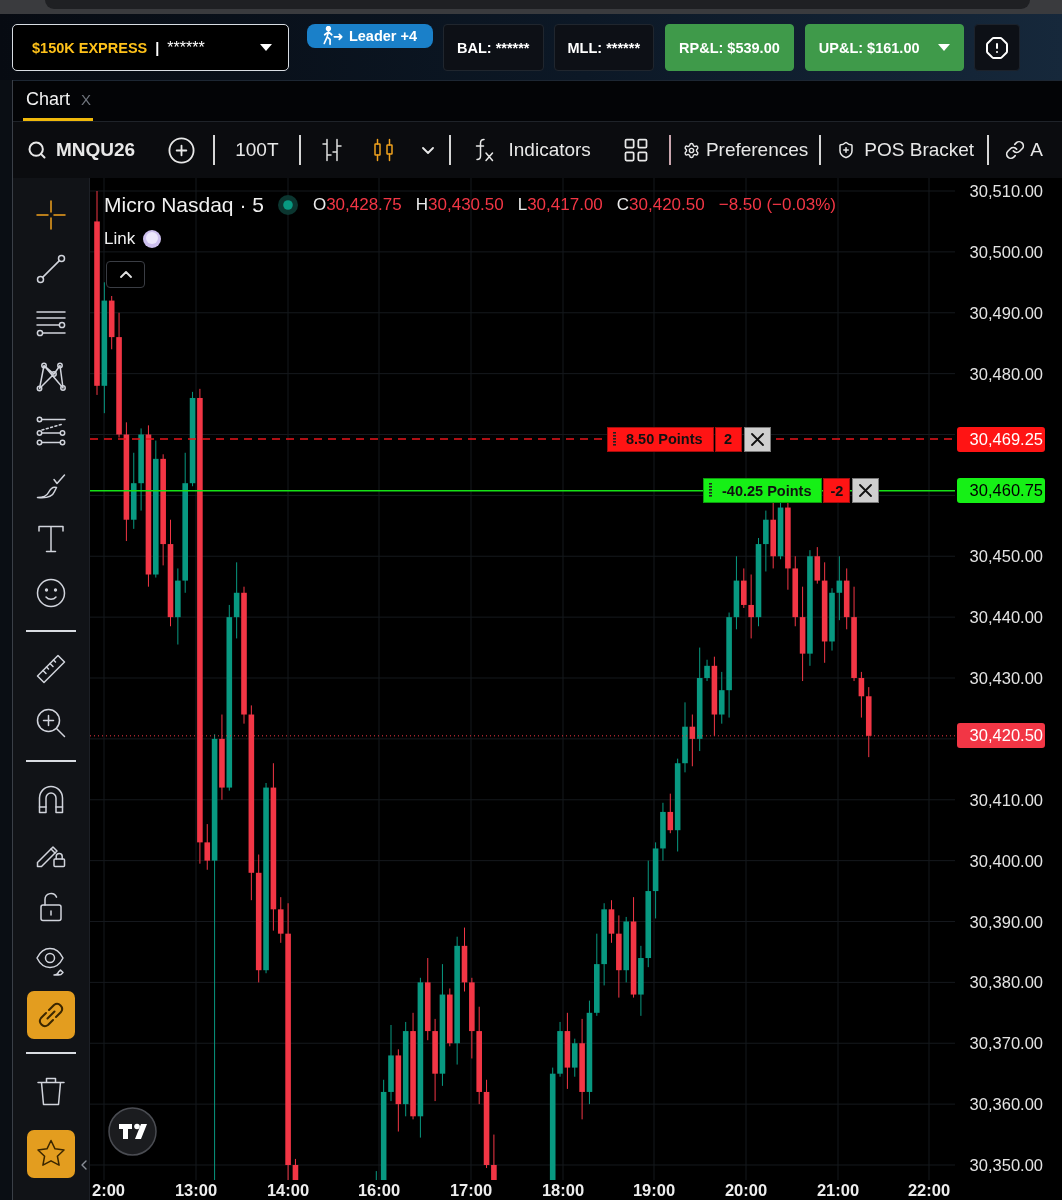 The image size is (1062, 1200). I want to click on ohlc-value: H30,430.50, so click(459, 205).